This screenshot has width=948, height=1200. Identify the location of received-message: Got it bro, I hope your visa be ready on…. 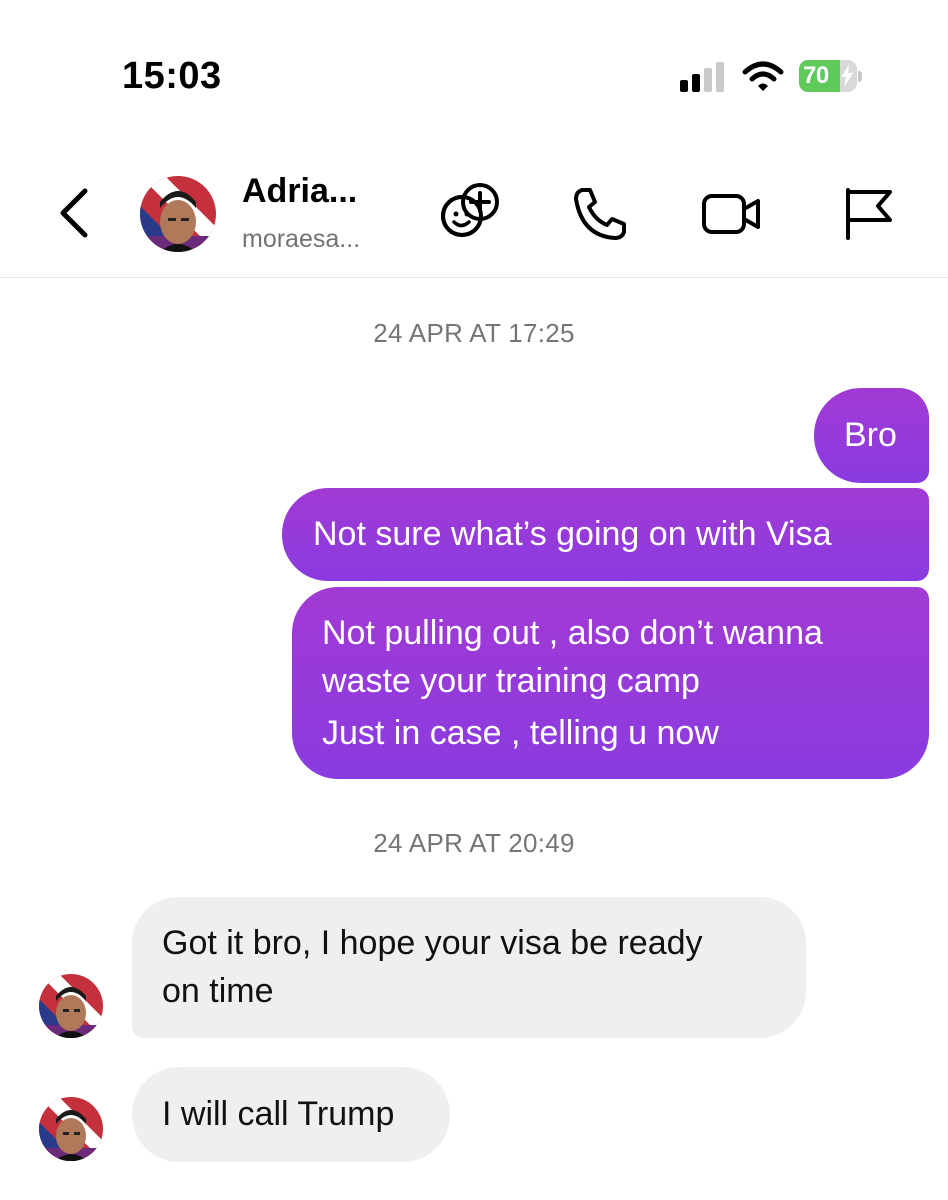
(469, 967).